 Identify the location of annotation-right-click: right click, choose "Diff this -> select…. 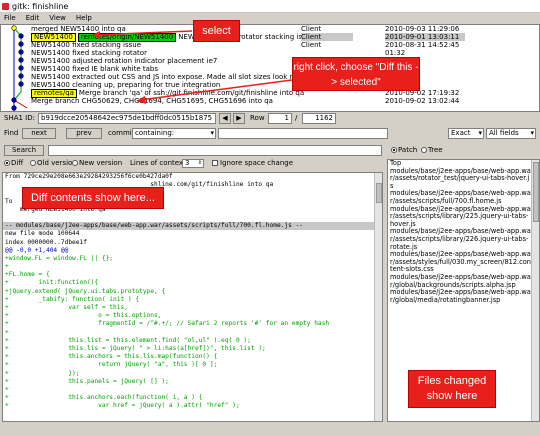
(356, 74).